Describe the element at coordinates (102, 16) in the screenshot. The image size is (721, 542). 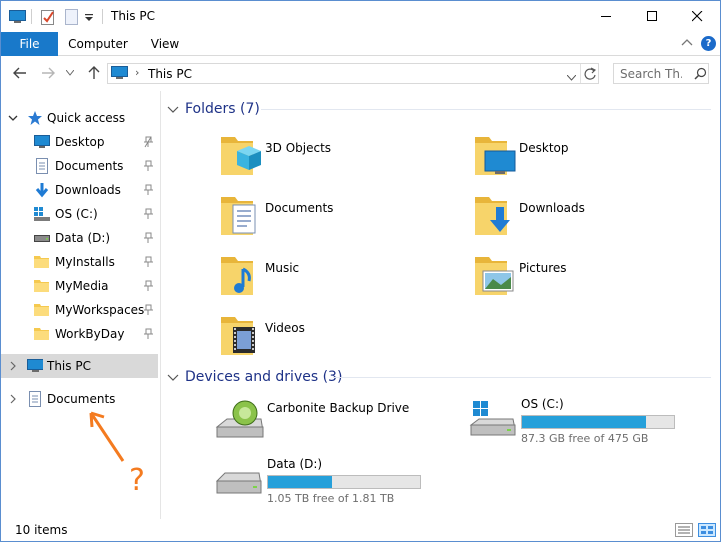
I see `title-divider` at that location.